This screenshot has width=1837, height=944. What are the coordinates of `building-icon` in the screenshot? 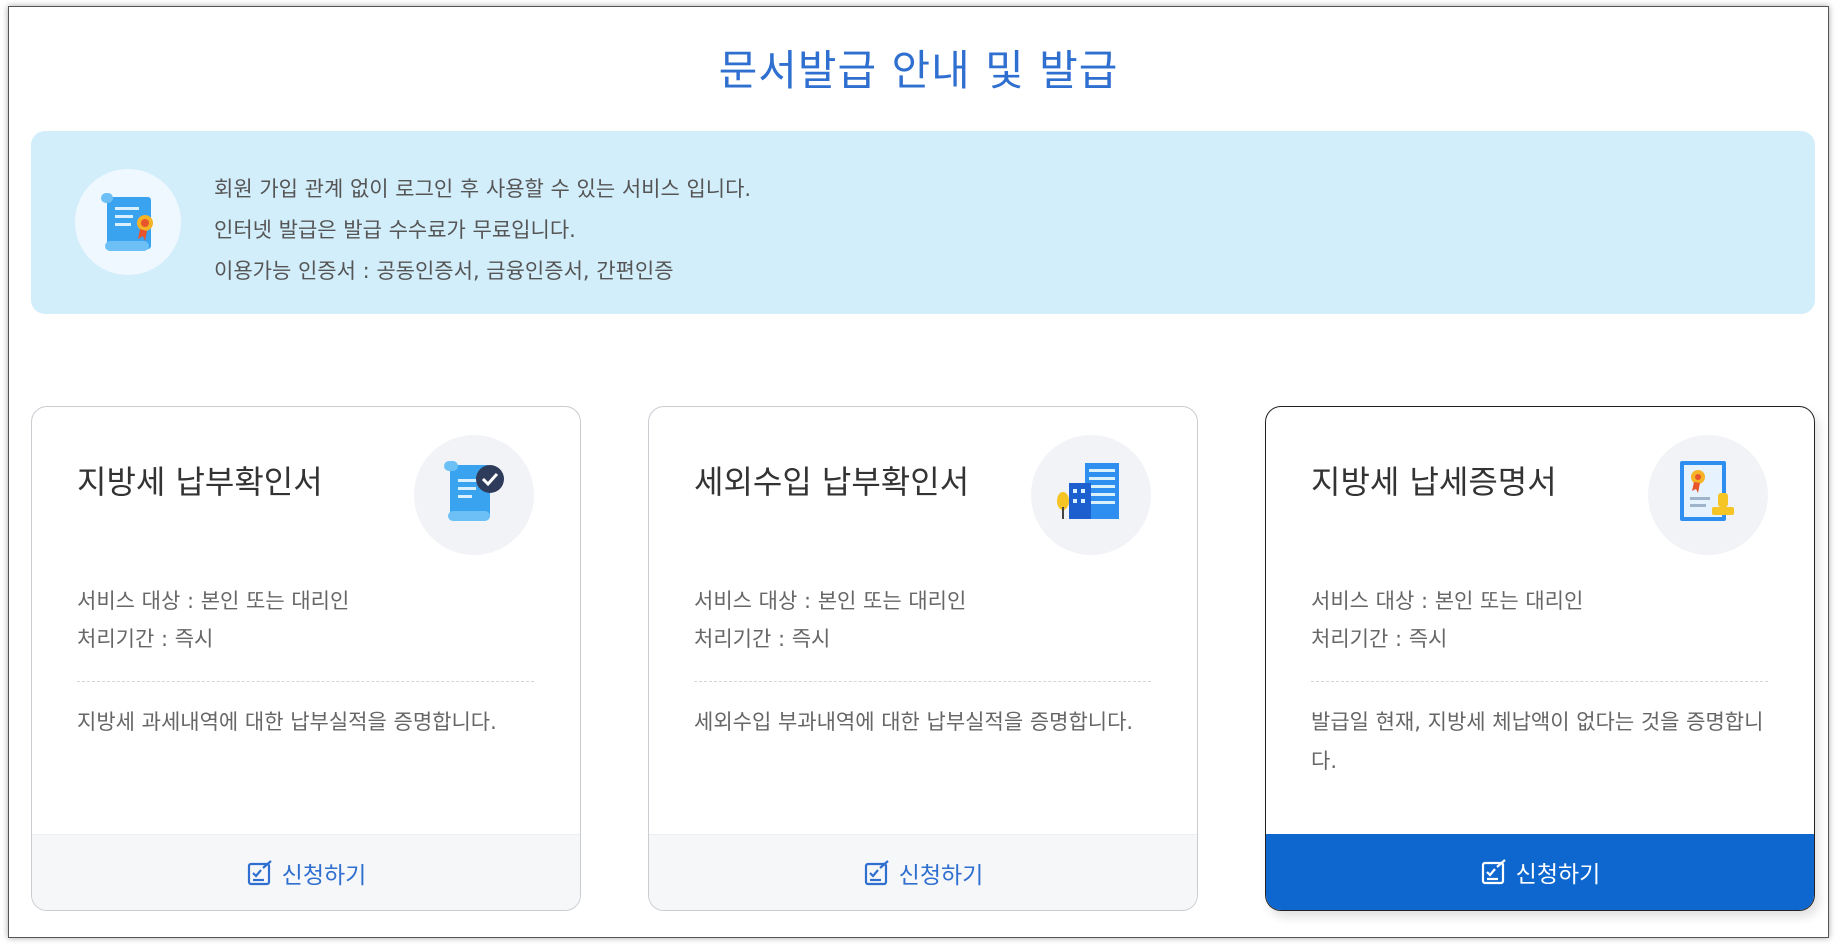 It's located at (1091, 495).